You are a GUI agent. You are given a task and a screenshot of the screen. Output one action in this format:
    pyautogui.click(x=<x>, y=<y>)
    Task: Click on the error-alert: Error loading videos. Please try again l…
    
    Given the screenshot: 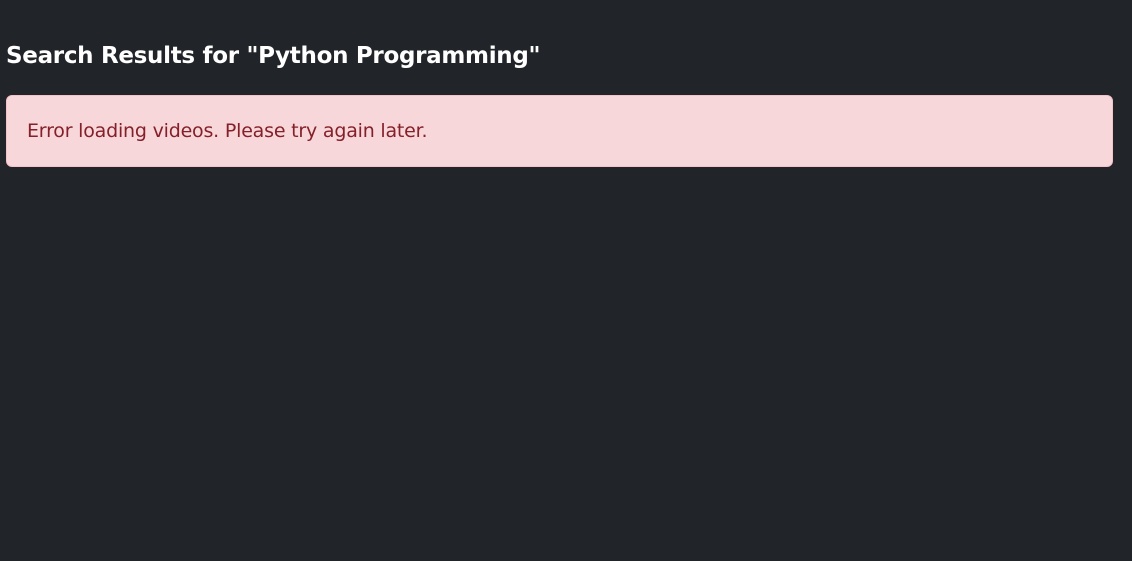 What is the action you would take?
    pyautogui.click(x=559, y=131)
    